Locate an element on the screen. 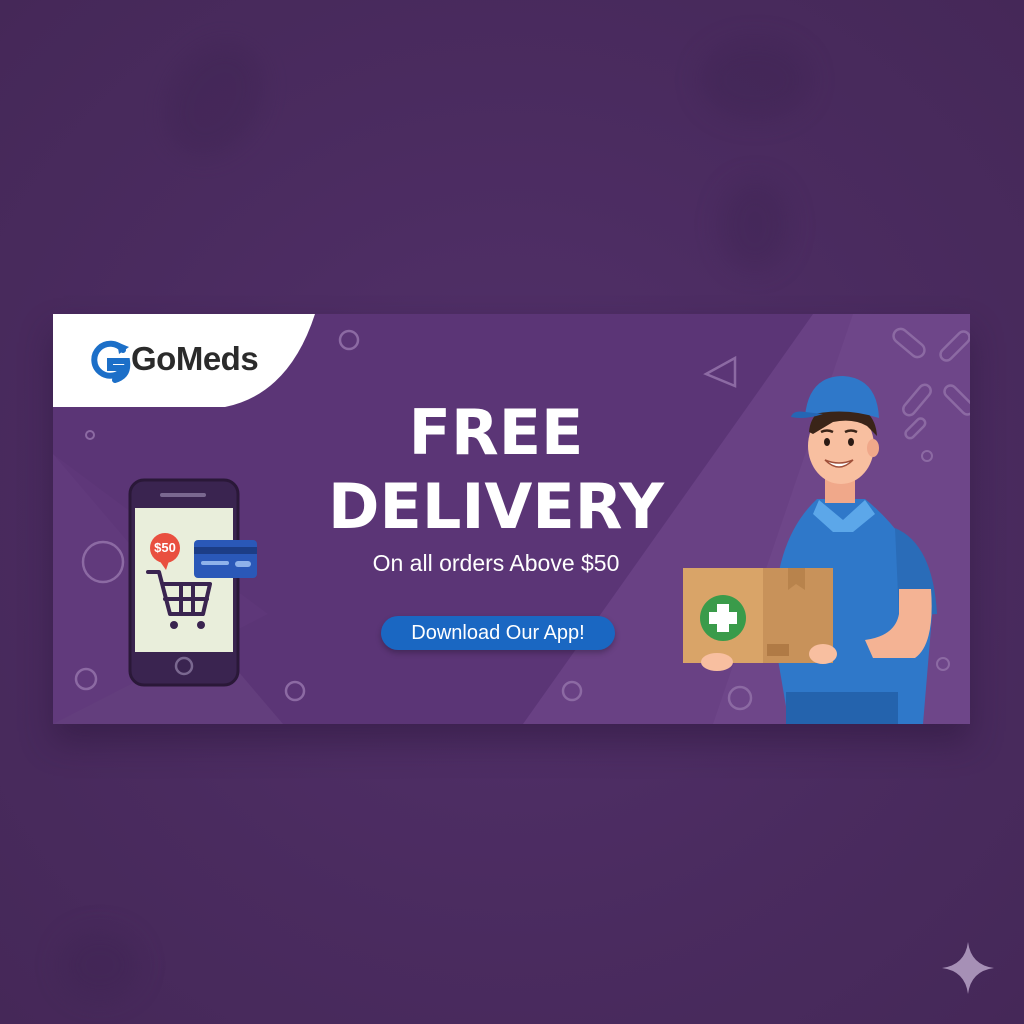  credit-card-icon is located at coordinates (225, 559).